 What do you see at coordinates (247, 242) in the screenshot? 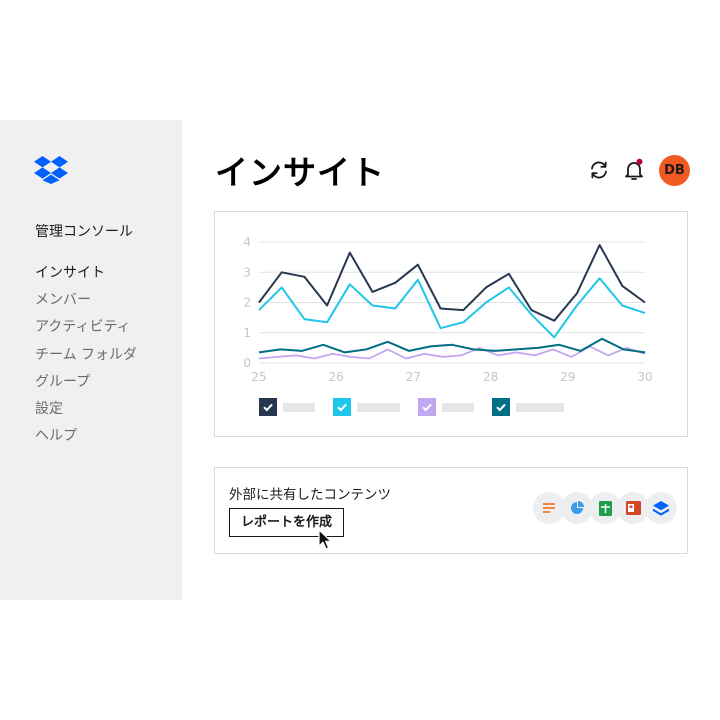
I see `y-tick-label: 4` at bounding box center [247, 242].